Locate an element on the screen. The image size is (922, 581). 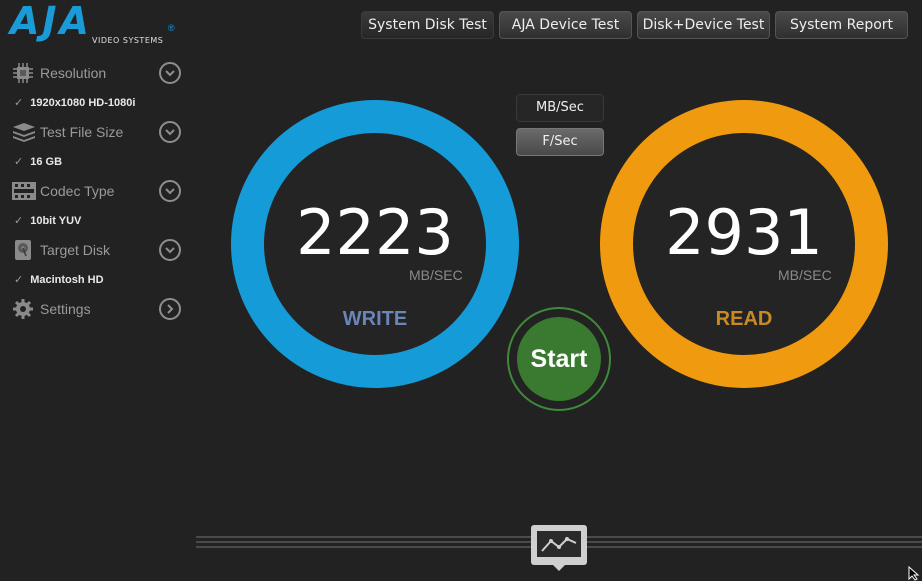
tab-system-report: System Report is located at coordinates (841, 25).